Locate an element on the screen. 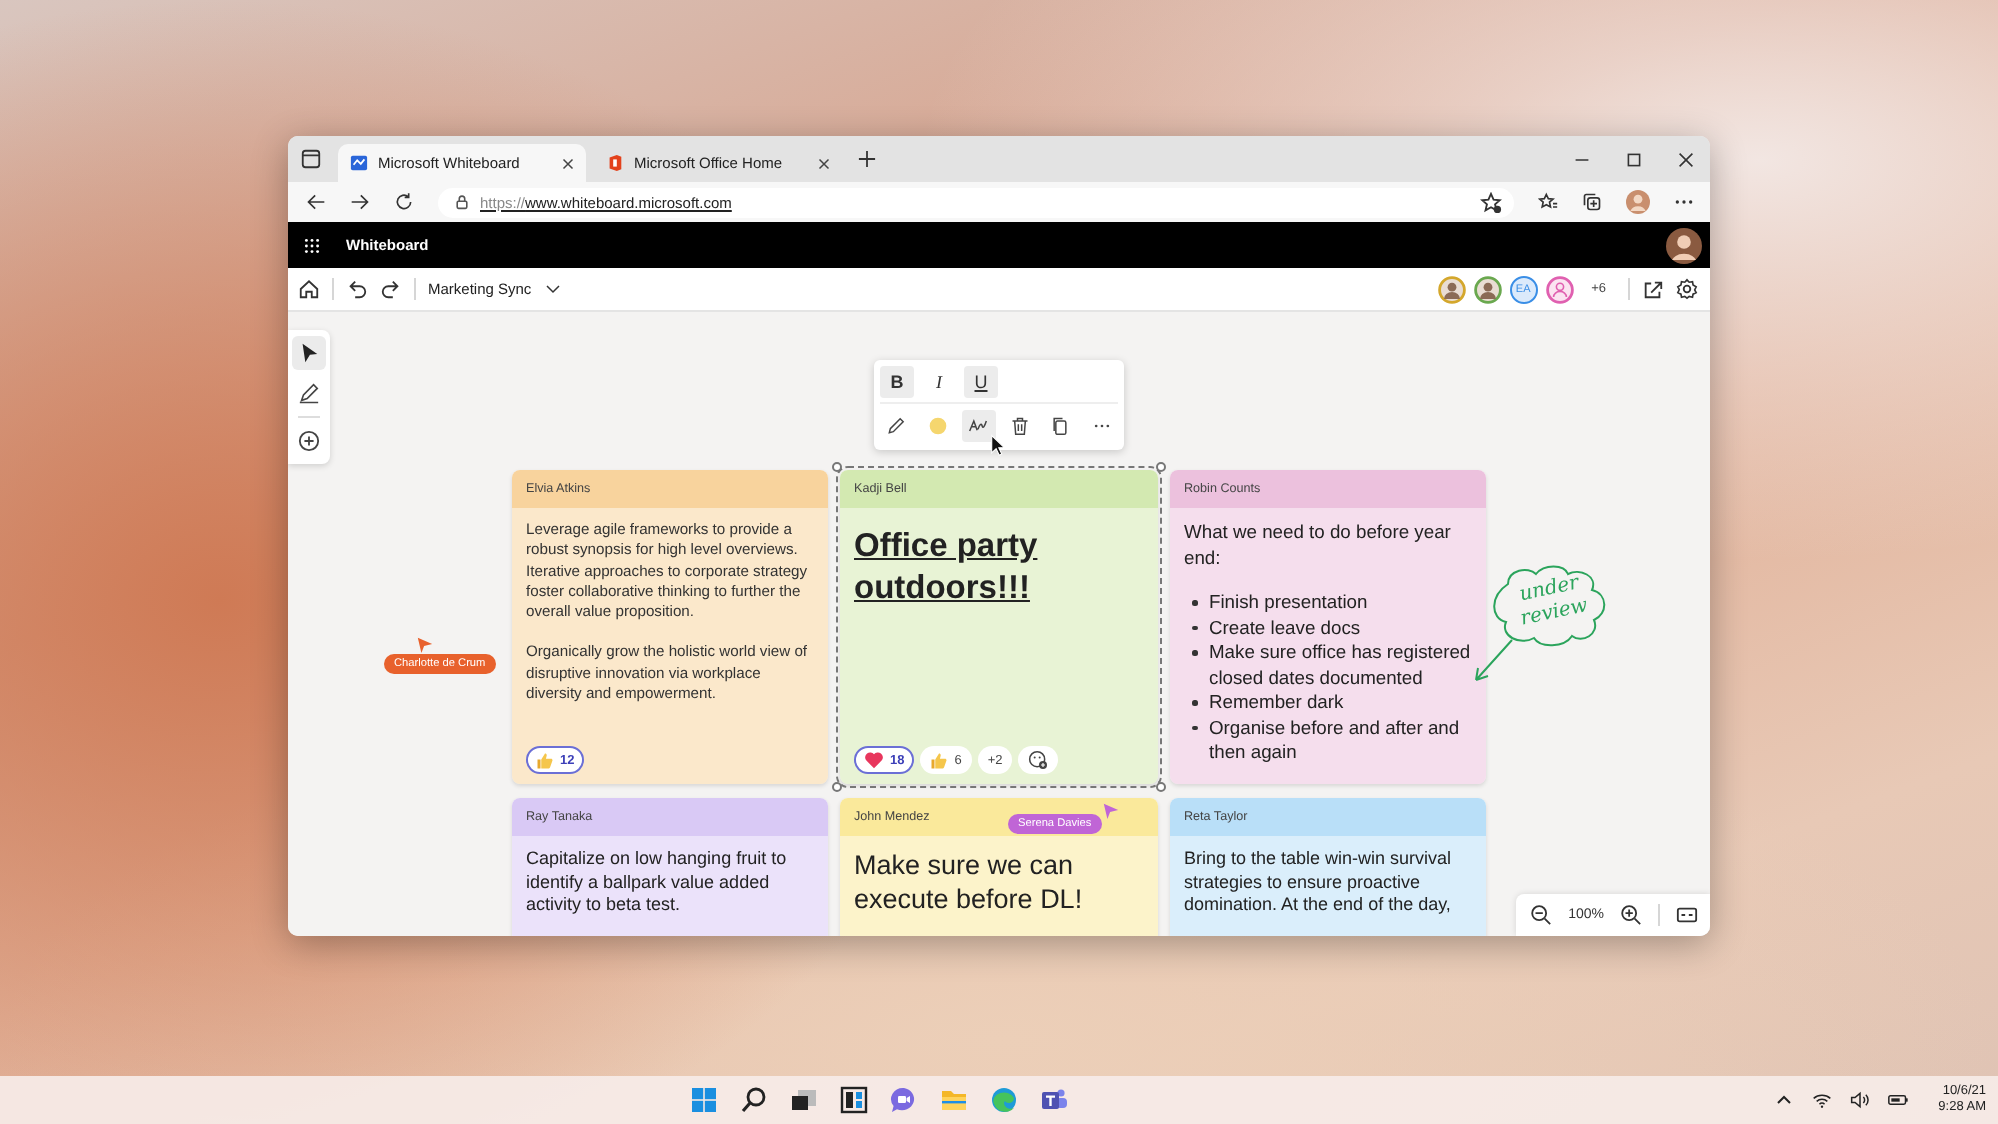 This screenshot has width=1998, height=1124. add-reaction-icon is located at coordinates (1038, 760).